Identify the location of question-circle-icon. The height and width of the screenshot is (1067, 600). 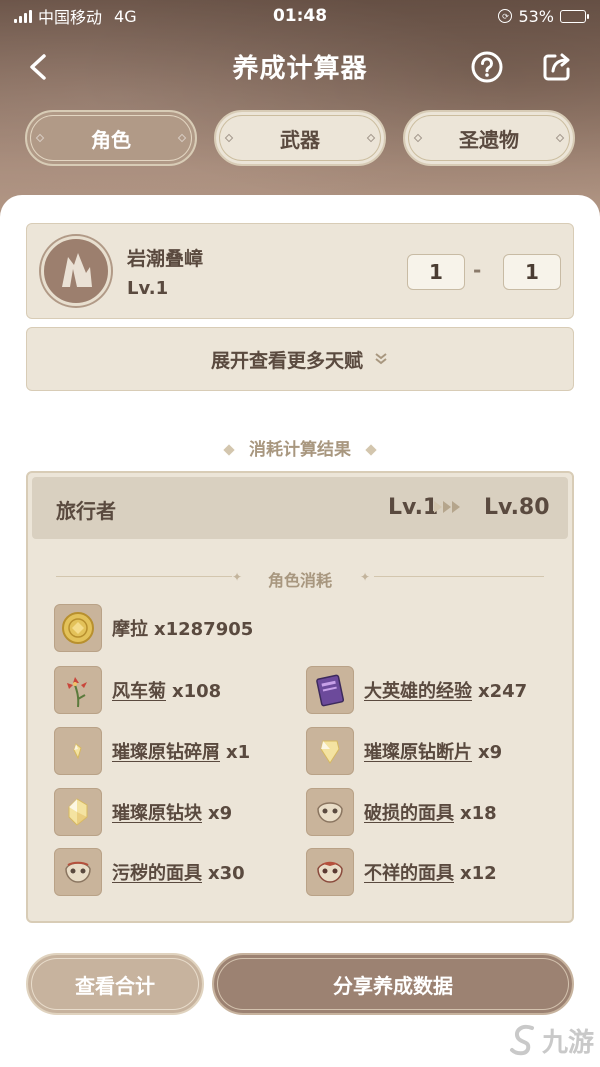
(487, 67).